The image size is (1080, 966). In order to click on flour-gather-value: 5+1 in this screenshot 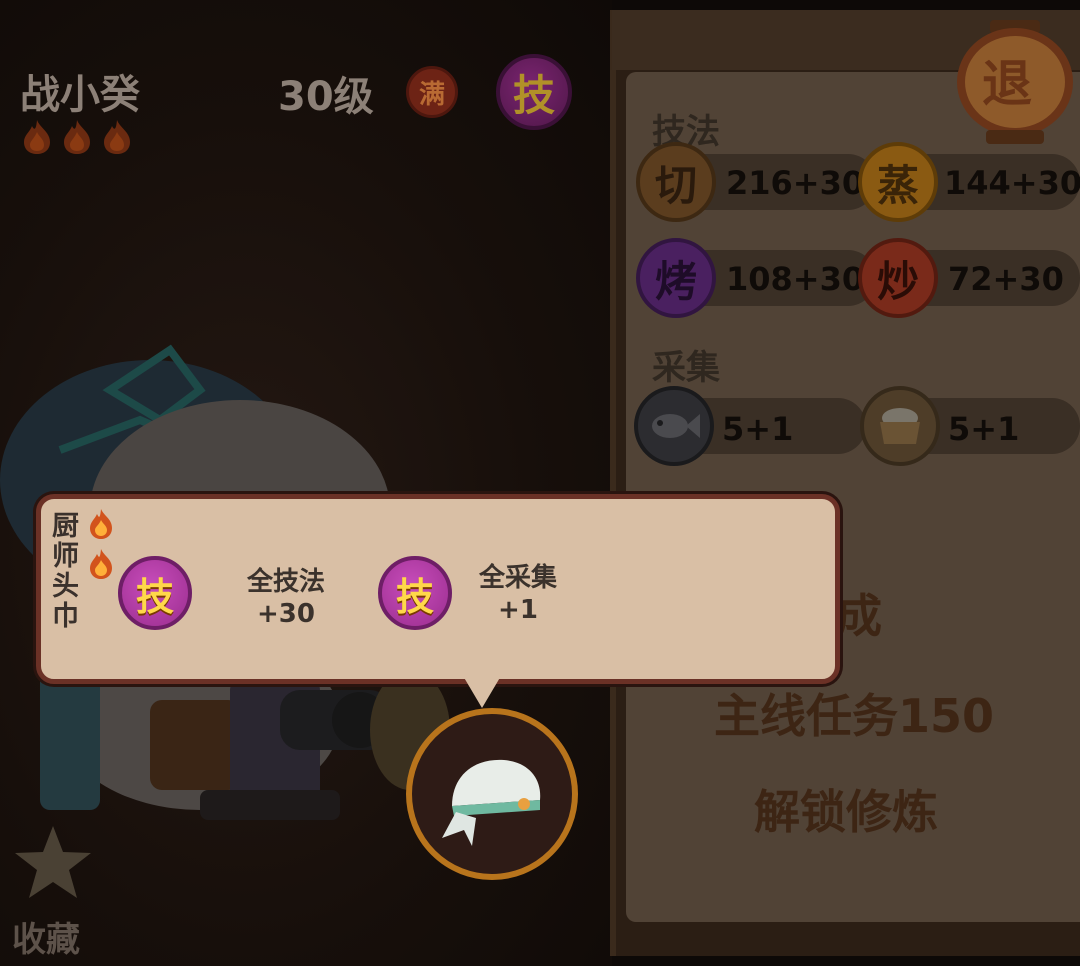, I will do `click(984, 429)`.